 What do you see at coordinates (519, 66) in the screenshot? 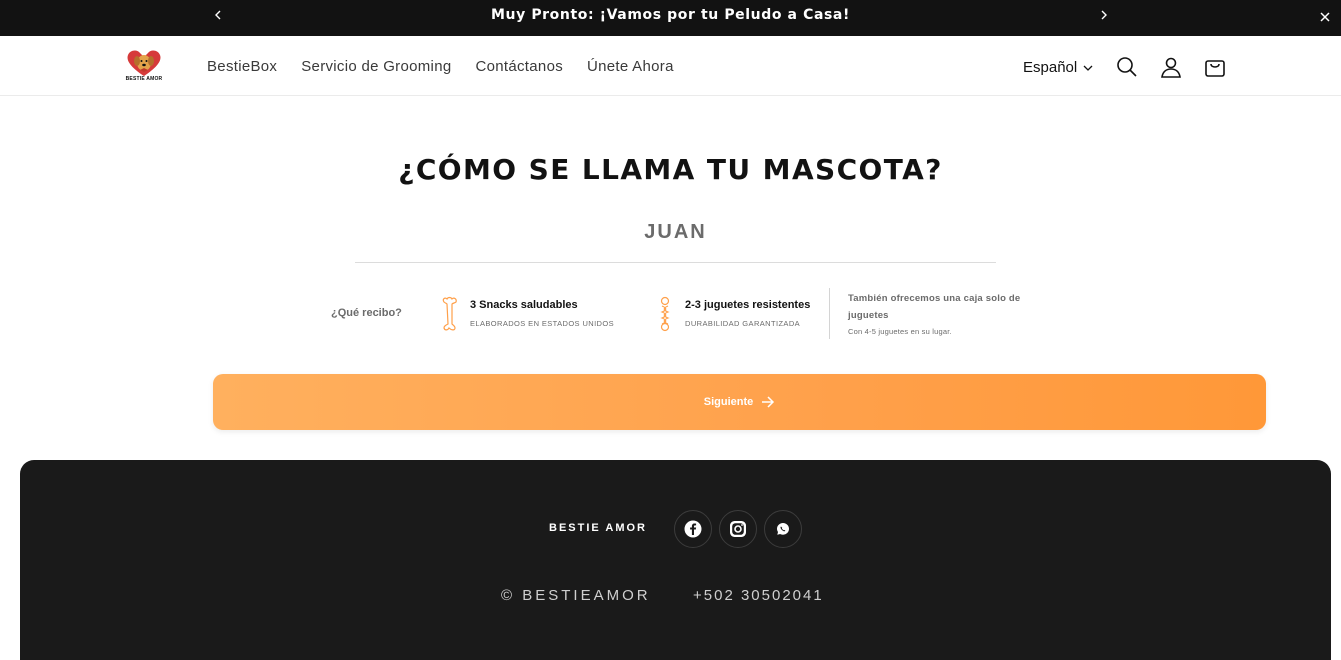
I see `nav-link-contact: Contáctanos` at bounding box center [519, 66].